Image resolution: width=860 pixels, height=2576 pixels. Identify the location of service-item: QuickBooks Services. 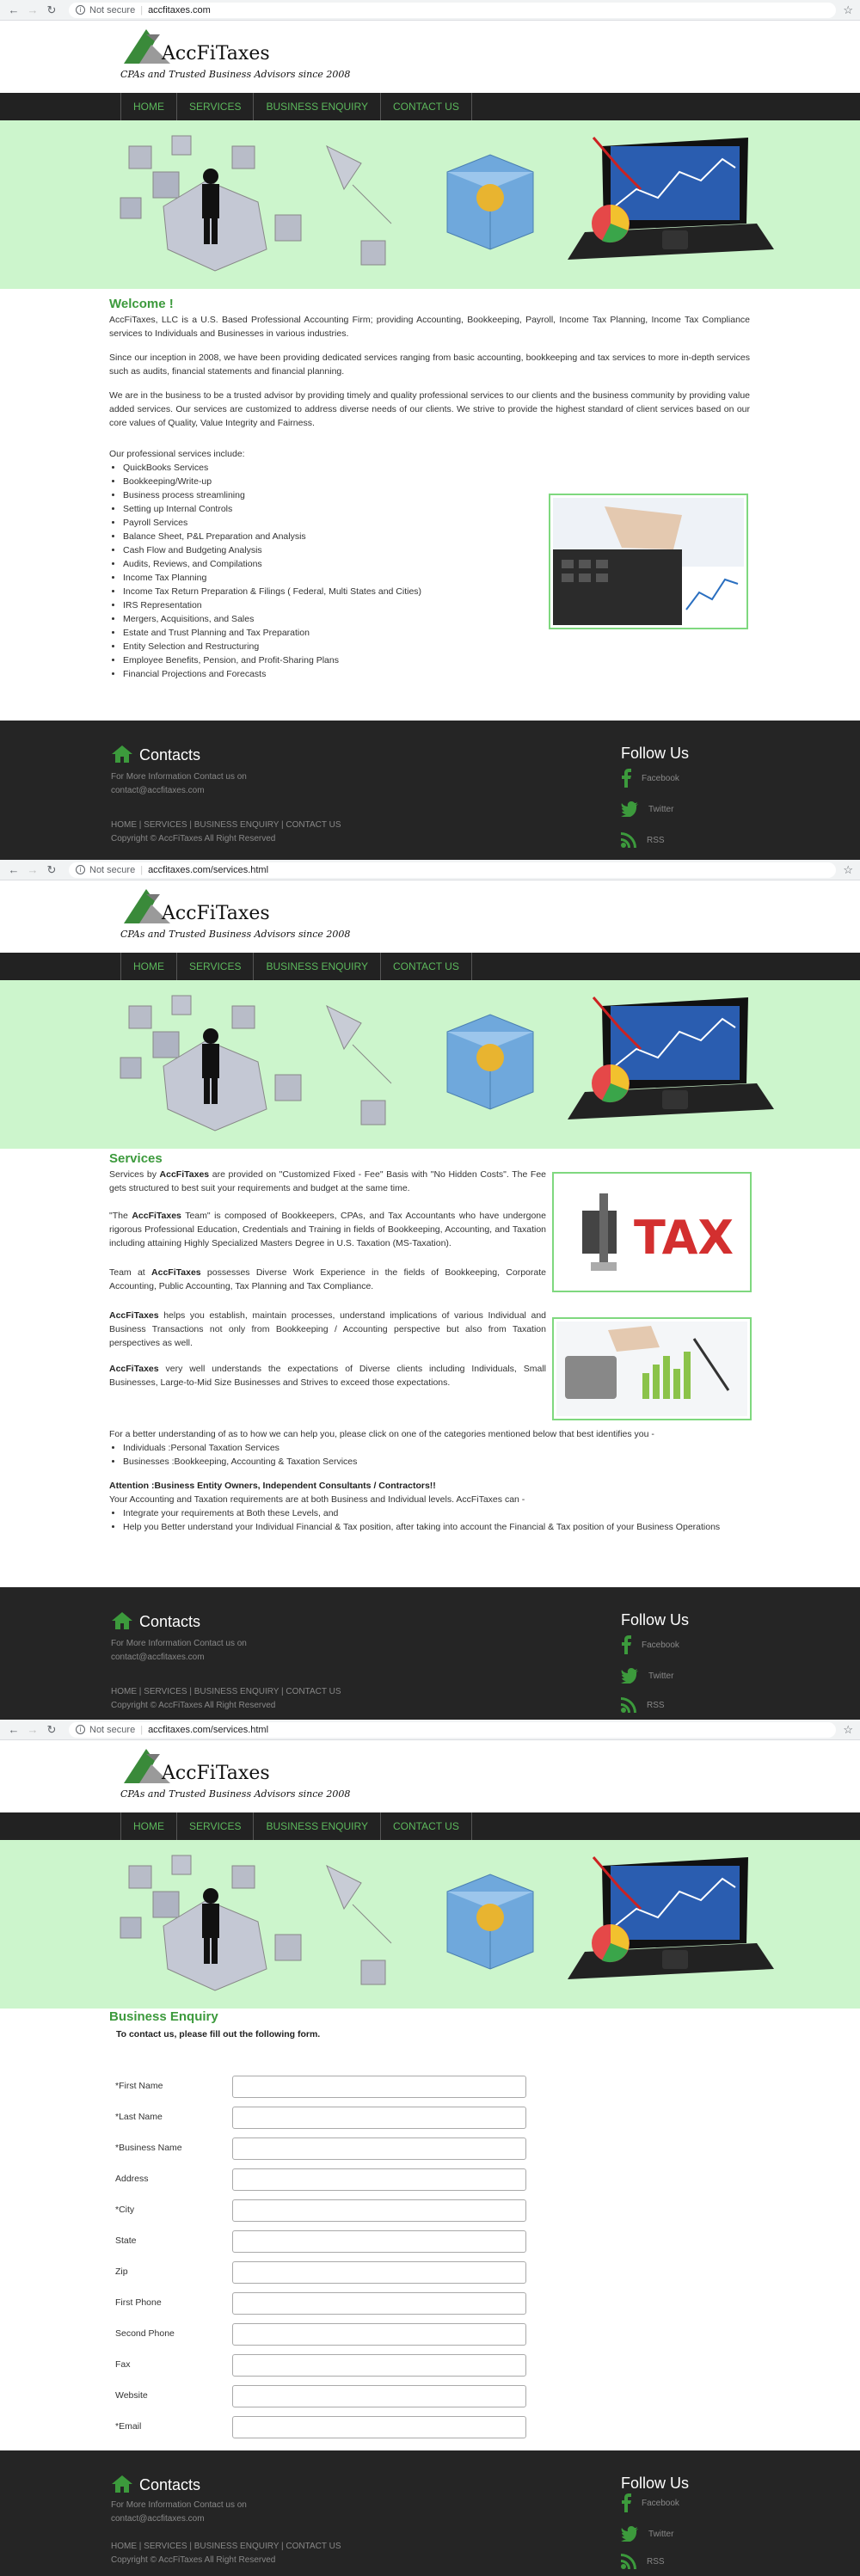
(437, 468).